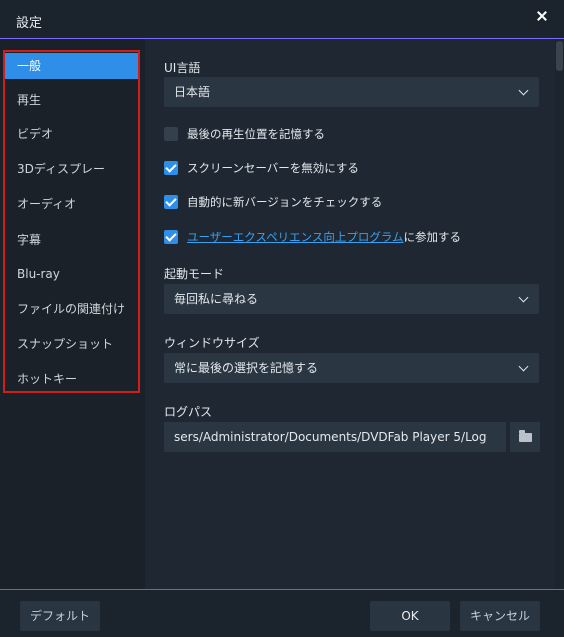  I want to click on sidebar-item-playback: 再生, so click(71, 100).